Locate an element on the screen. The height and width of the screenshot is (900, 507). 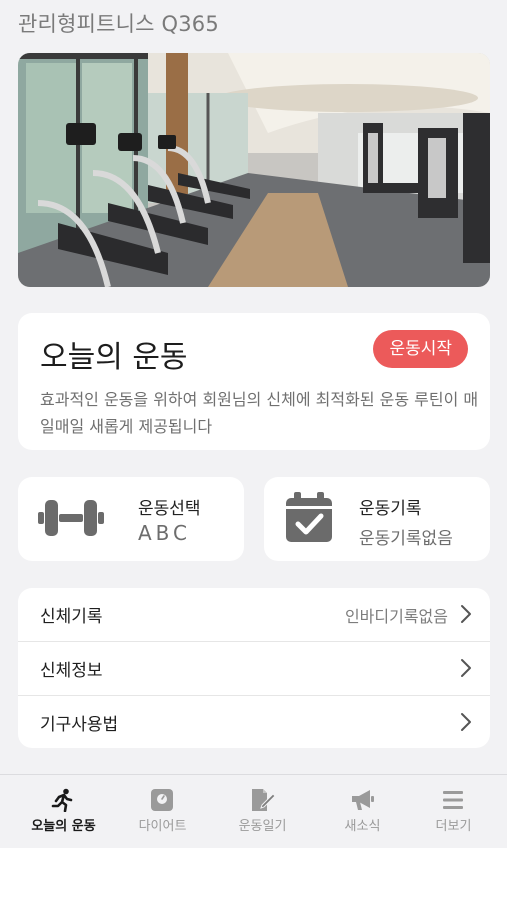
tab-workout-diary-label: 운동일기 is located at coordinates (262, 826).